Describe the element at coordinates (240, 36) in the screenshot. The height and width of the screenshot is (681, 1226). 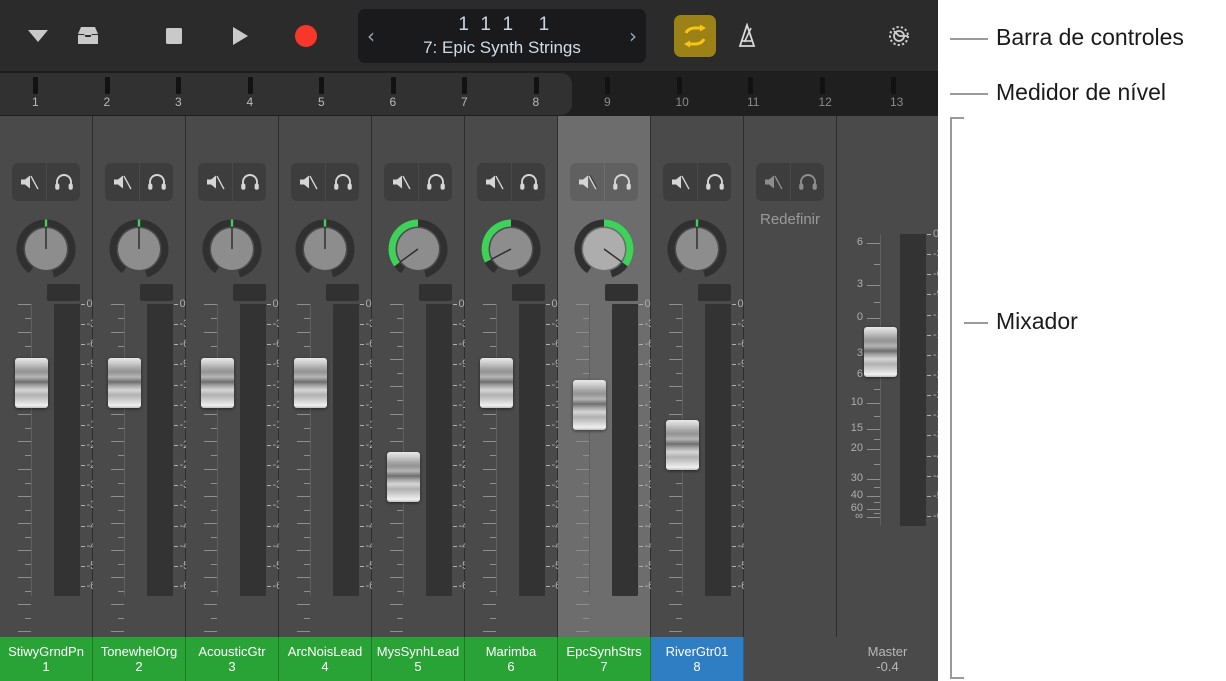
I see `play-icon` at that location.